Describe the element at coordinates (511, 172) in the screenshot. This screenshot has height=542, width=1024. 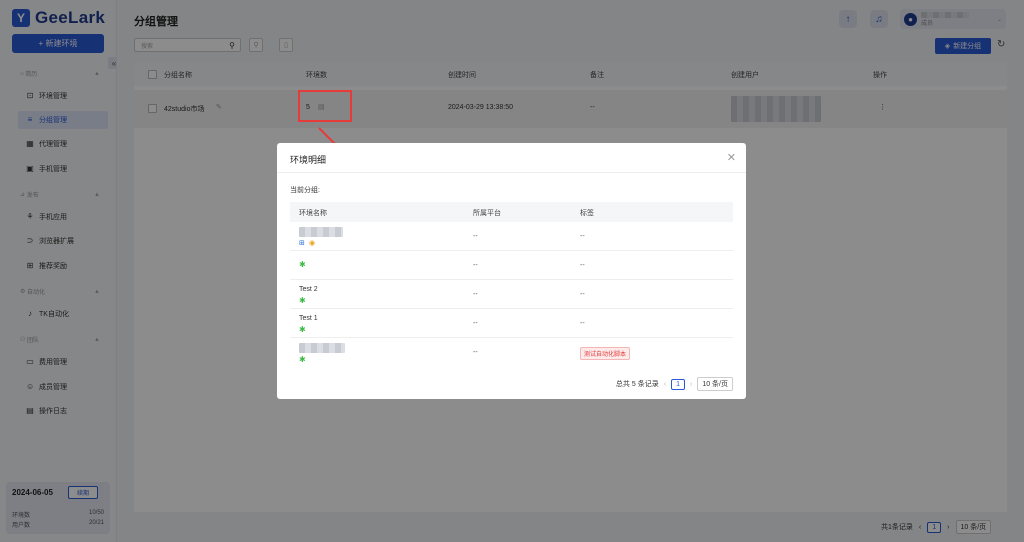
I see `divider` at that location.